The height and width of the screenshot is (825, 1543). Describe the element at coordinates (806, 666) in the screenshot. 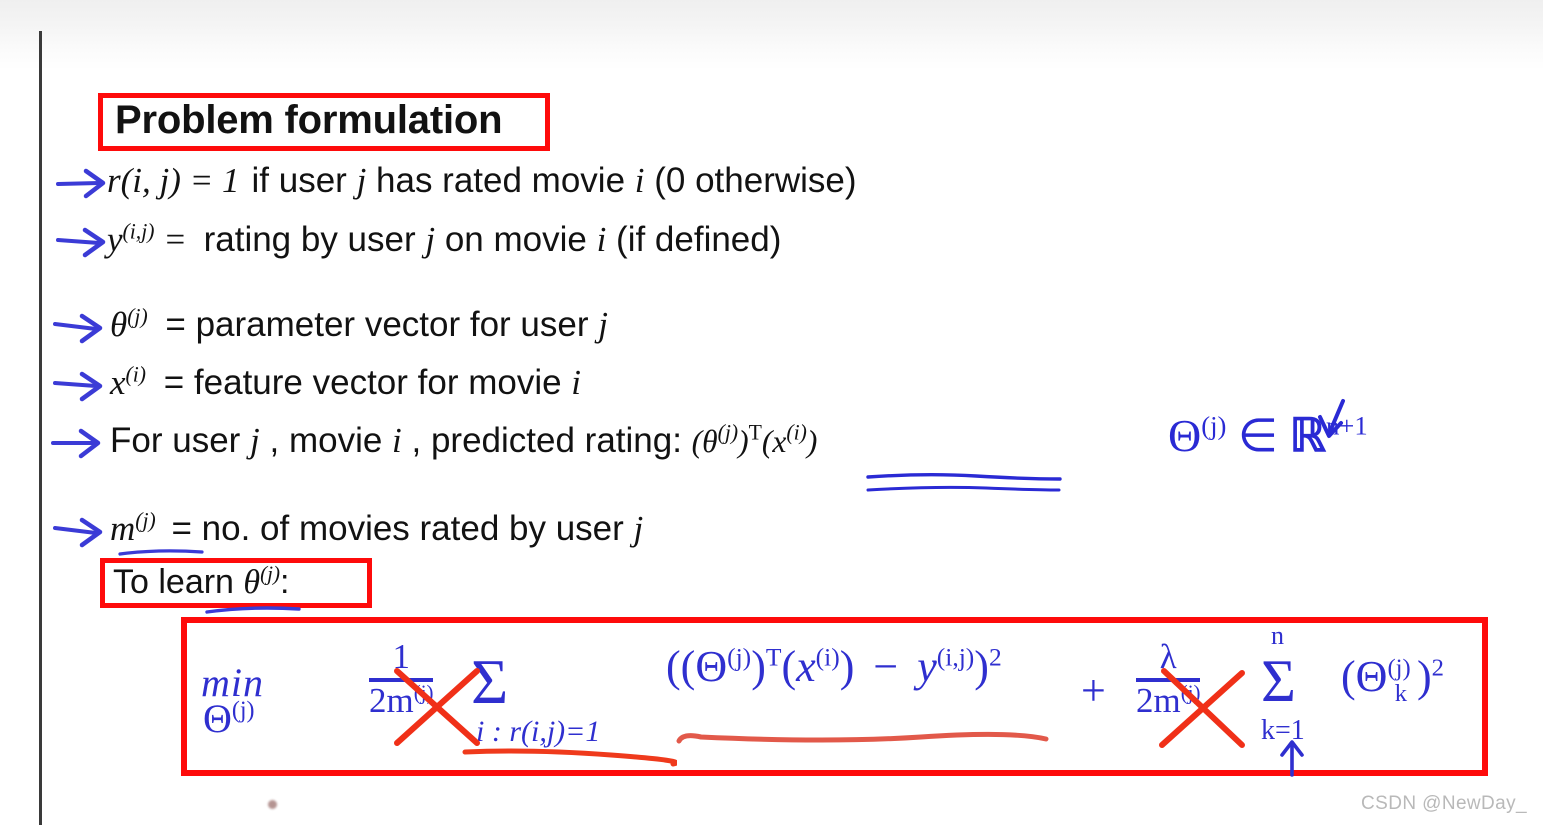

I see `sq-x: x` at that location.